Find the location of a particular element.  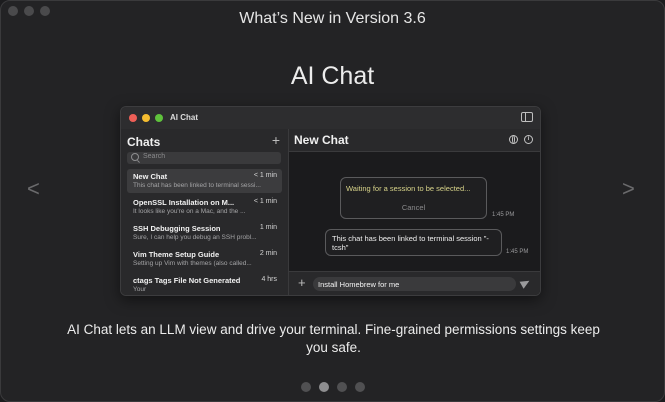

chat-time: 2 min is located at coordinates (268, 253).